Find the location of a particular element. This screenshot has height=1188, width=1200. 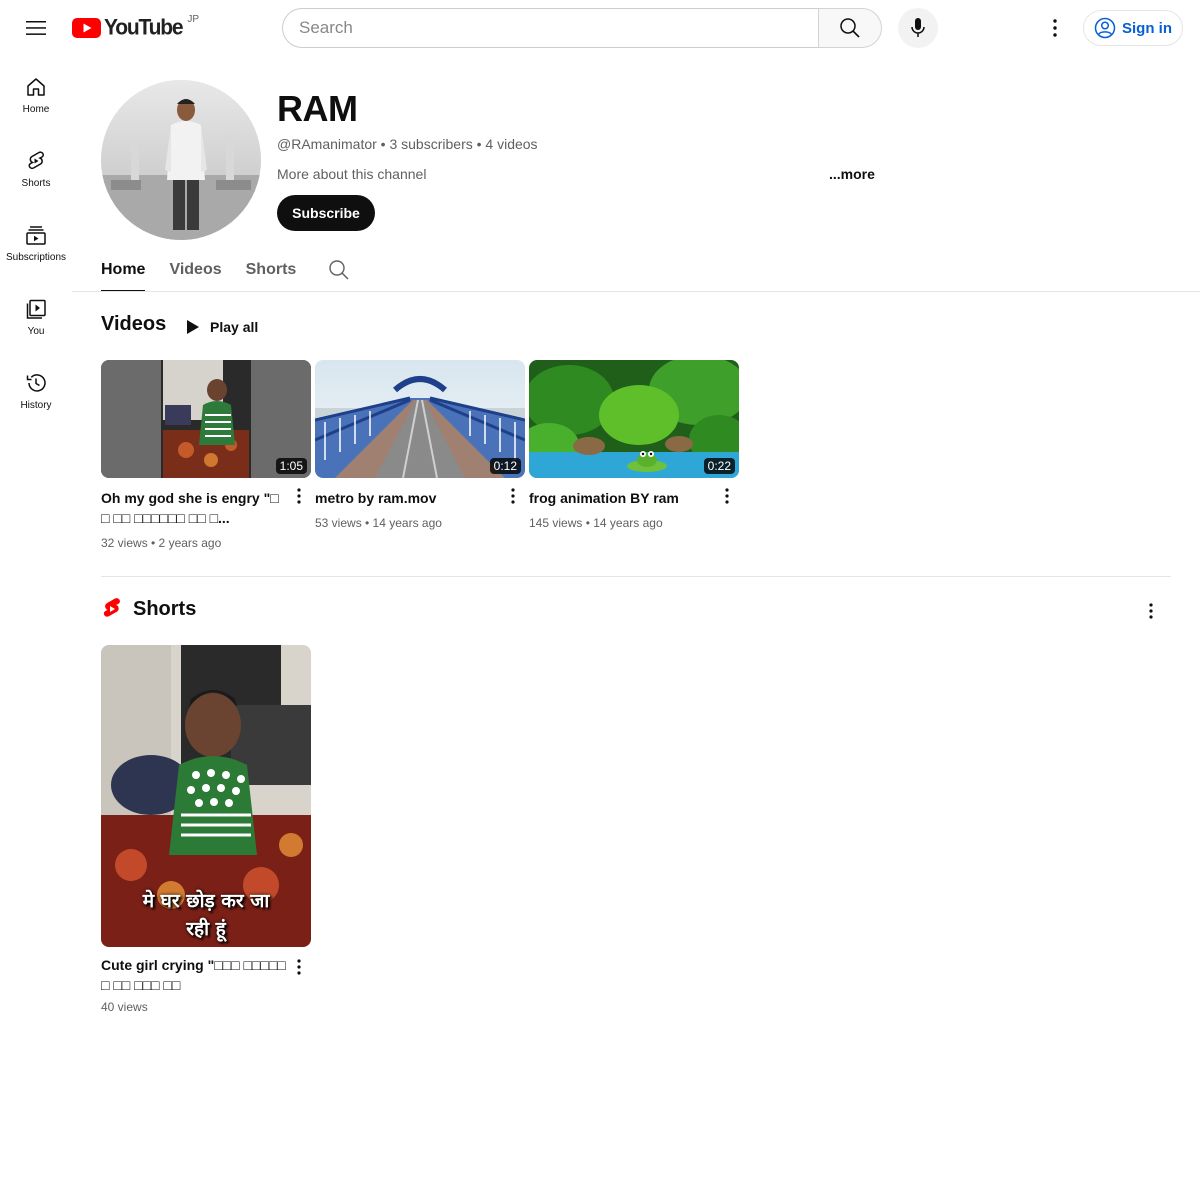

guide-item-label: Shorts is located at coordinates (36, 183).